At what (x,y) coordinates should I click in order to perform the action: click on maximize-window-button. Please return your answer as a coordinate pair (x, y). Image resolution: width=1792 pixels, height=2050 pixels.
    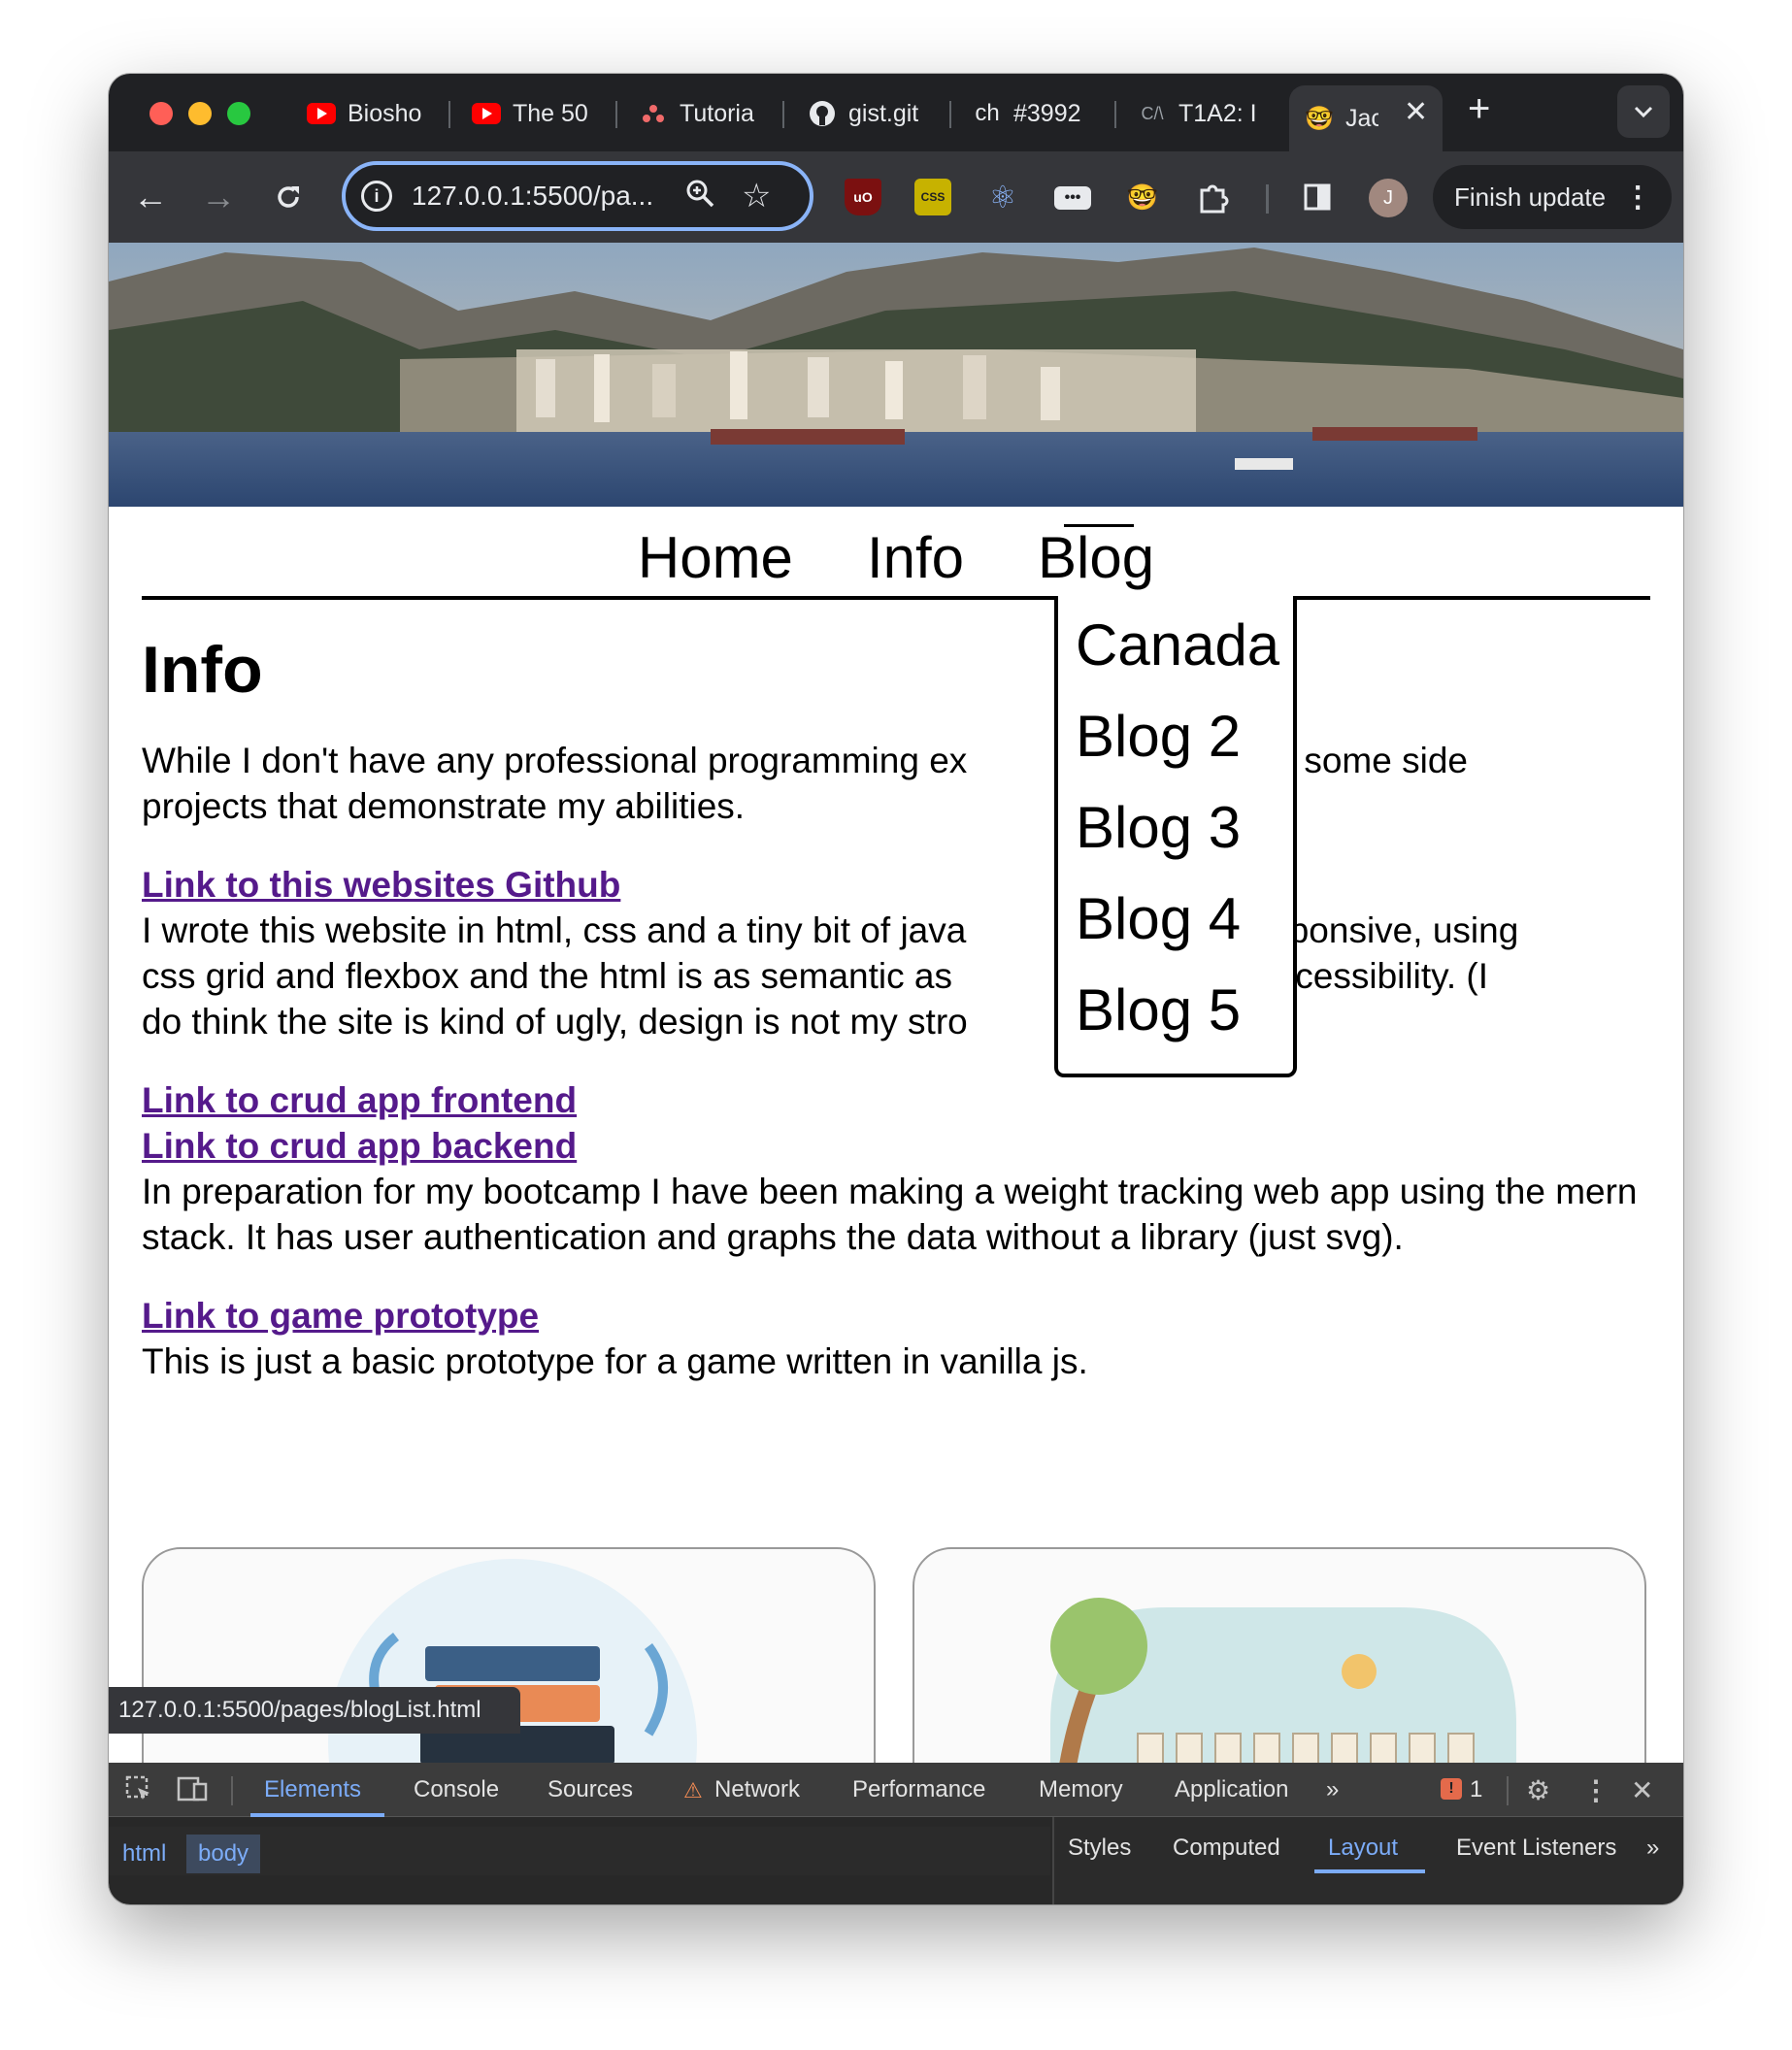
    Looking at the image, I should click on (239, 114).